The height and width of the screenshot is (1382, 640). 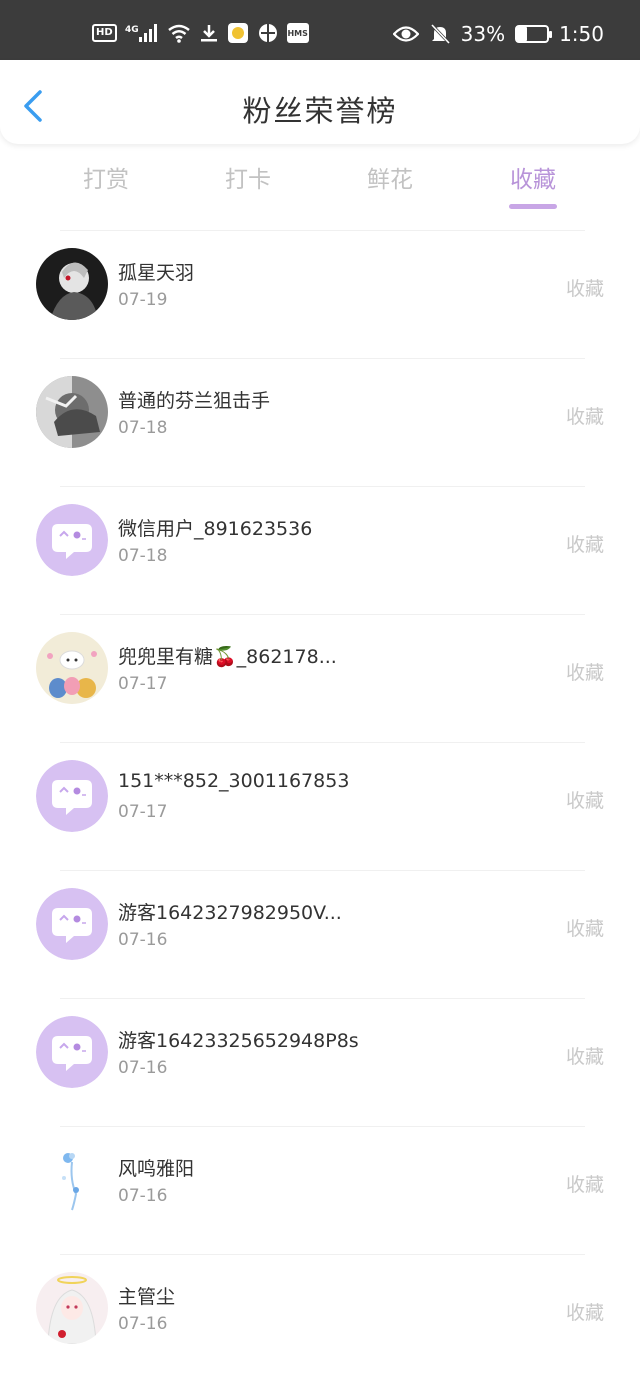 I want to click on list-item: 微信用户_891623536 07-18 收藏, so click(x=320, y=550).